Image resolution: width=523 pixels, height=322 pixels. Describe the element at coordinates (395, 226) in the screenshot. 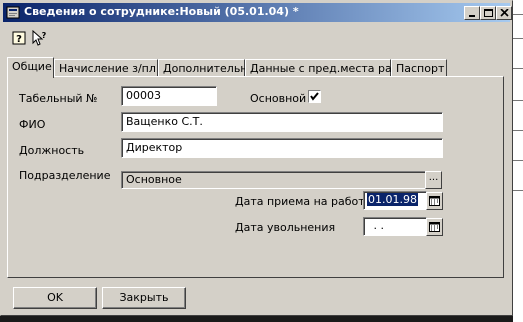

I see `dismiss-date-field: . .` at that location.